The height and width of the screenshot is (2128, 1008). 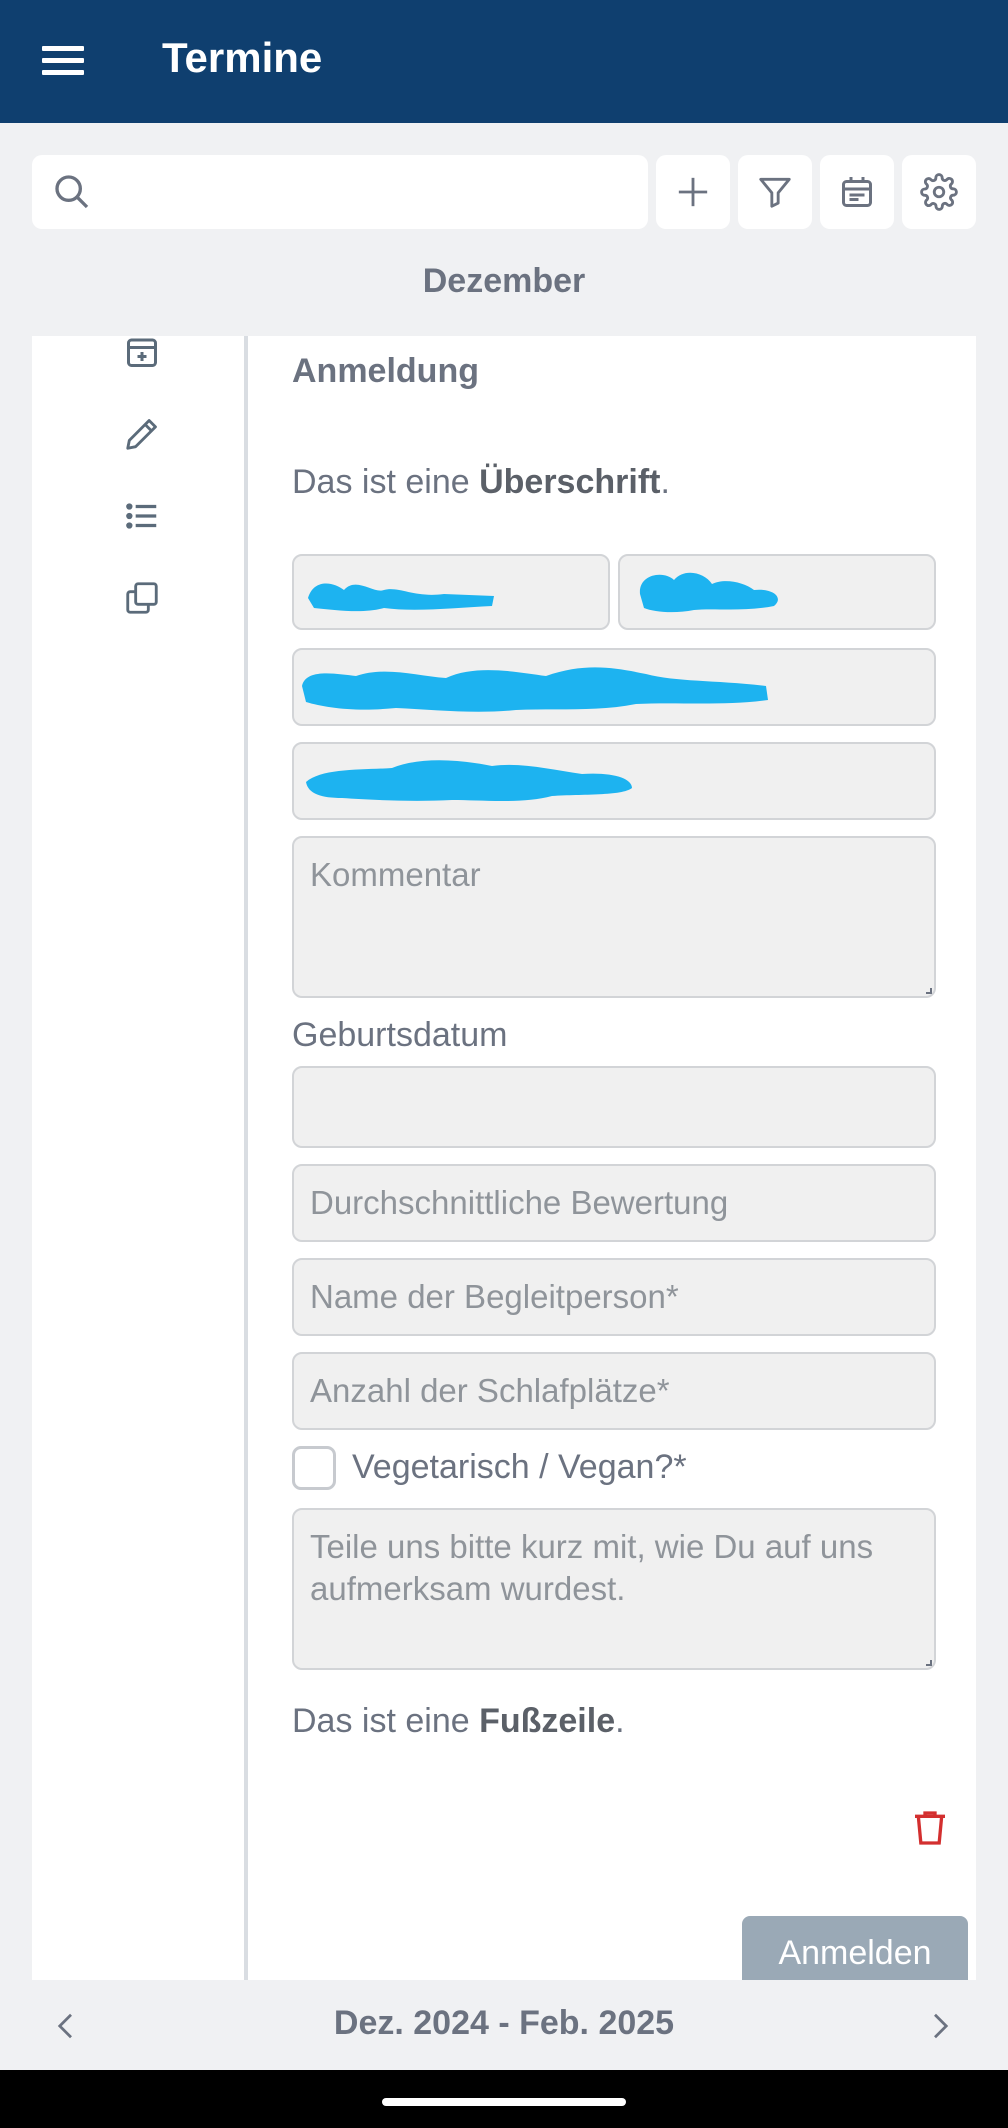 I want to click on list-icon, so click(x=142, y=516).